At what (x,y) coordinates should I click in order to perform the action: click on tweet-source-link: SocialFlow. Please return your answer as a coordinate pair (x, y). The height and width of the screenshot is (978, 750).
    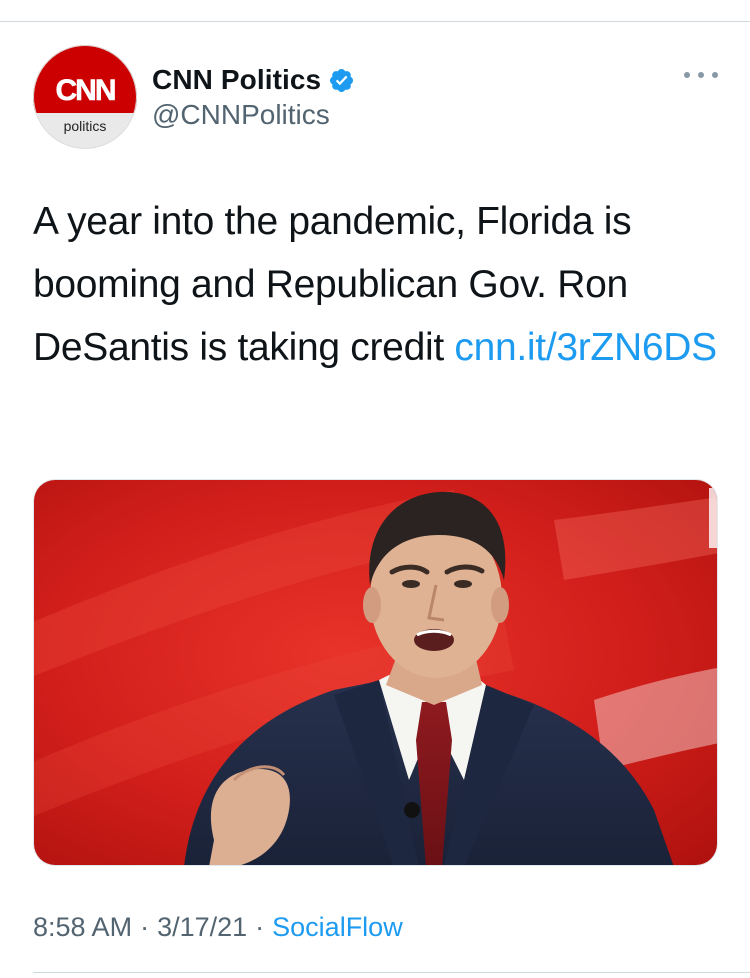
    Looking at the image, I should click on (337, 927).